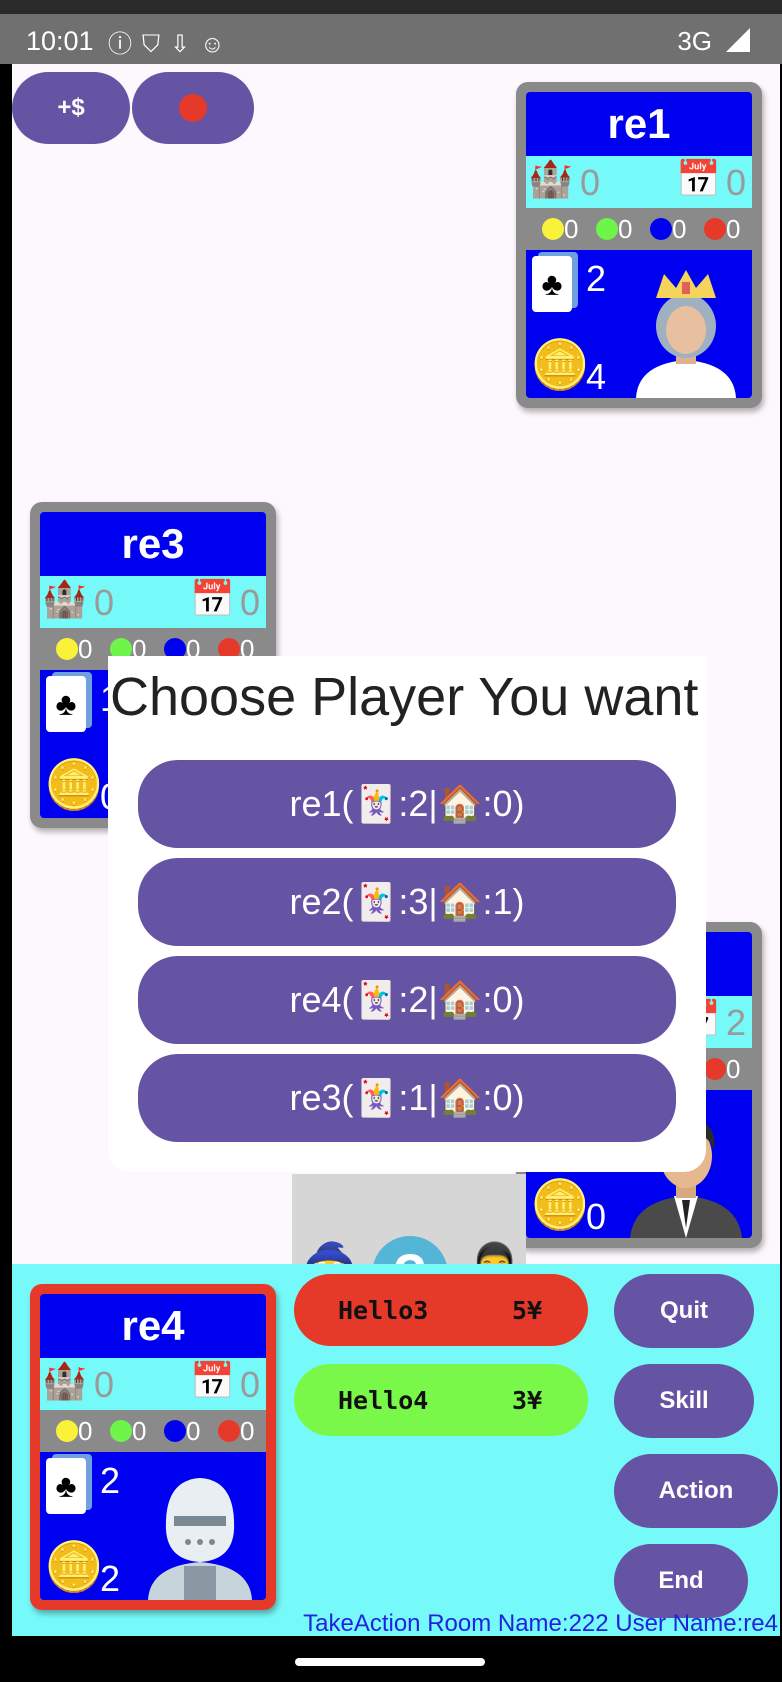  I want to click on coin-count: 2, so click(110, 1578).